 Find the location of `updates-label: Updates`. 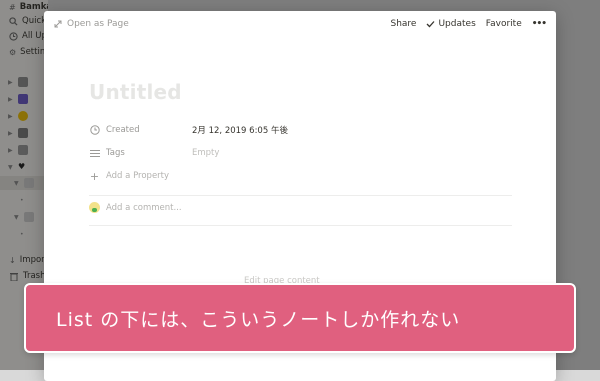

updates-label: Updates is located at coordinates (457, 24).